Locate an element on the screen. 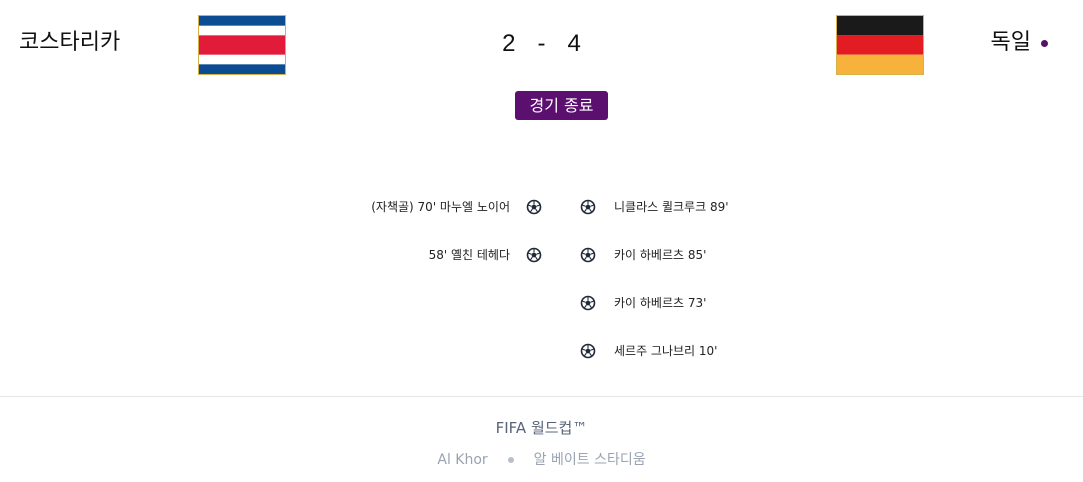  live-indicator-dot is located at coordinates (1044, 43).